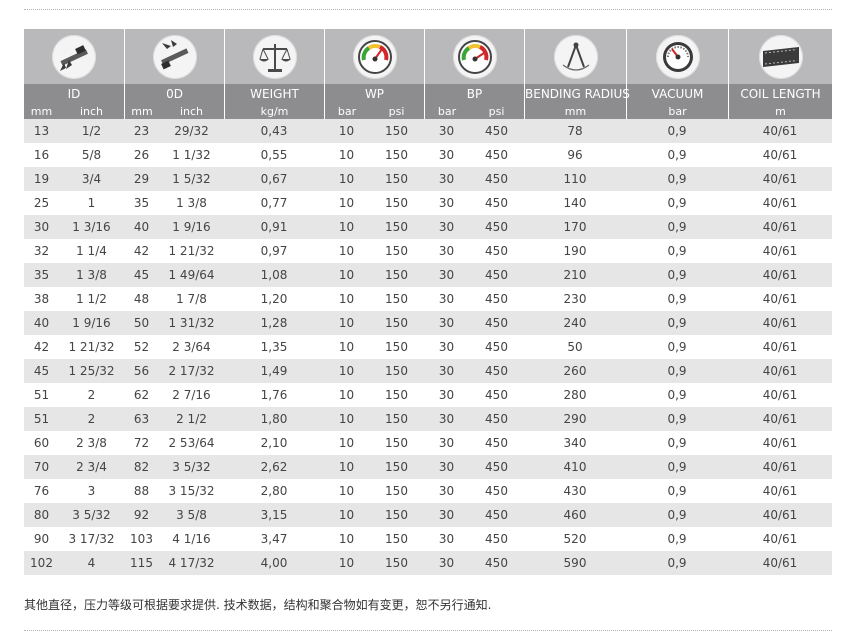  I want to click on cell-id-mm: 35, so click(41, 275).